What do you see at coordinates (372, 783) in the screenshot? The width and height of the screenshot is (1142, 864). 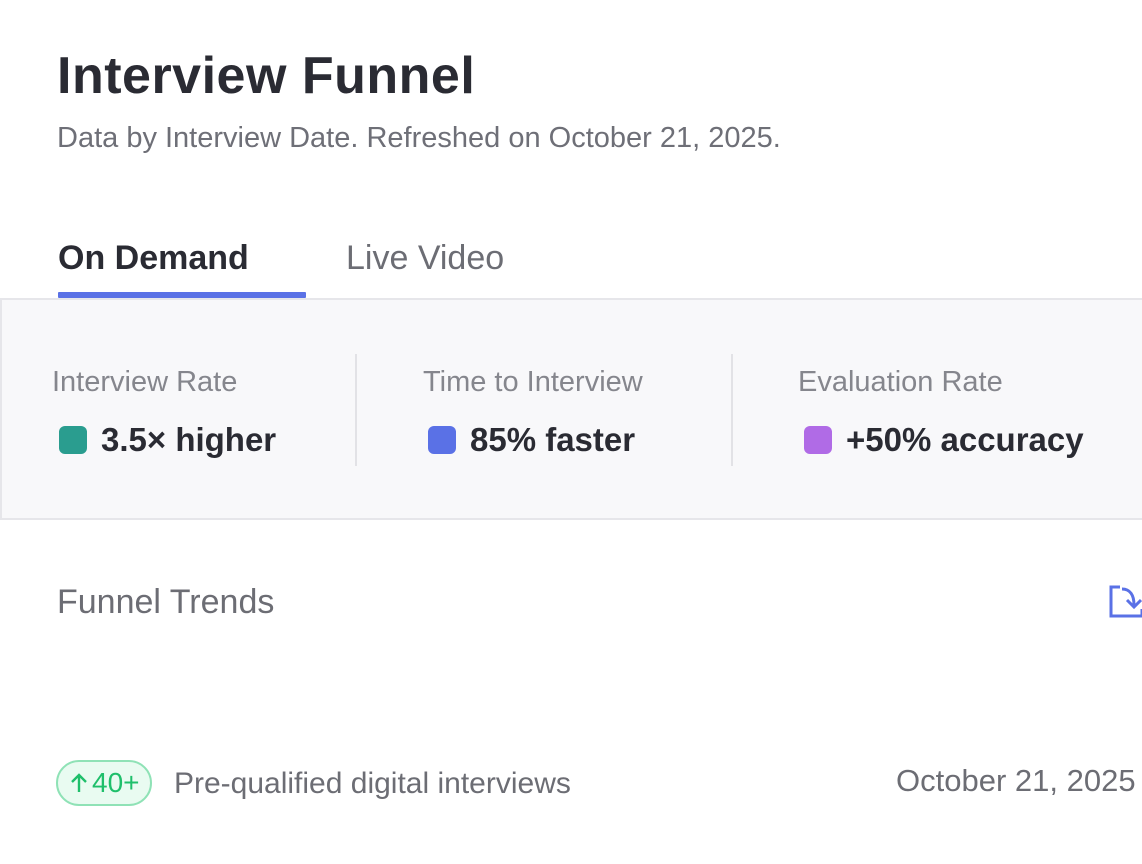 I see `trend-label: Pre-qualified digital interviews` at bounding box center [372, 783].